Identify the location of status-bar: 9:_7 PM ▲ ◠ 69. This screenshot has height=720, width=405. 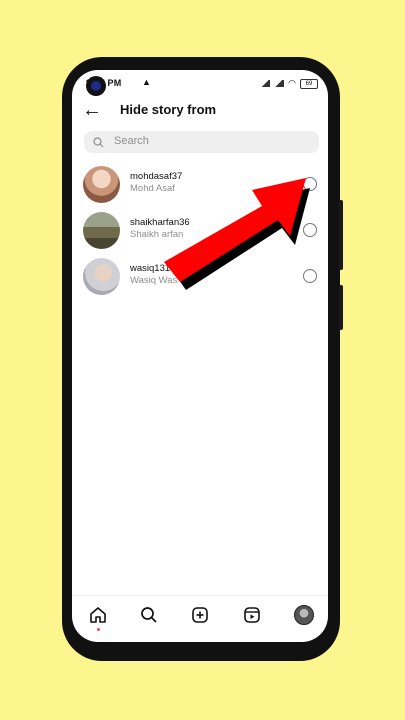
(200, 83).